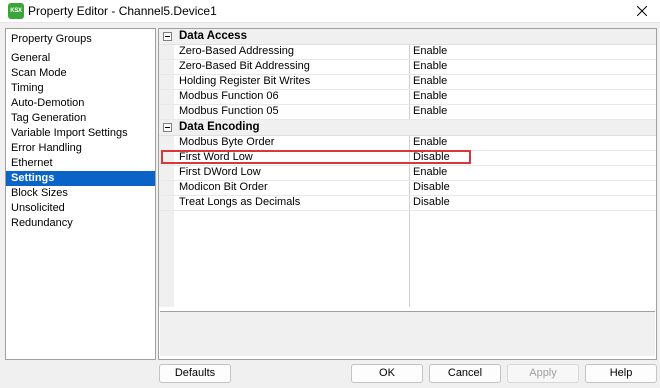  What do you see at coordinates (223, 187) in the screenshot?
I see `property-name: Modicon Bit Order` at bounding box center [223, 187].